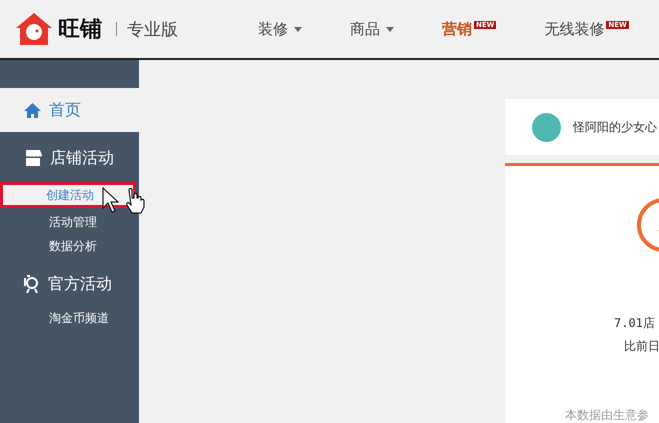 Image resolution: width=659 pixels, height=423 pixels. Describe the element at coordinates (641, 346) in the screenshot. I see `compare-line: 比前日` at that location.